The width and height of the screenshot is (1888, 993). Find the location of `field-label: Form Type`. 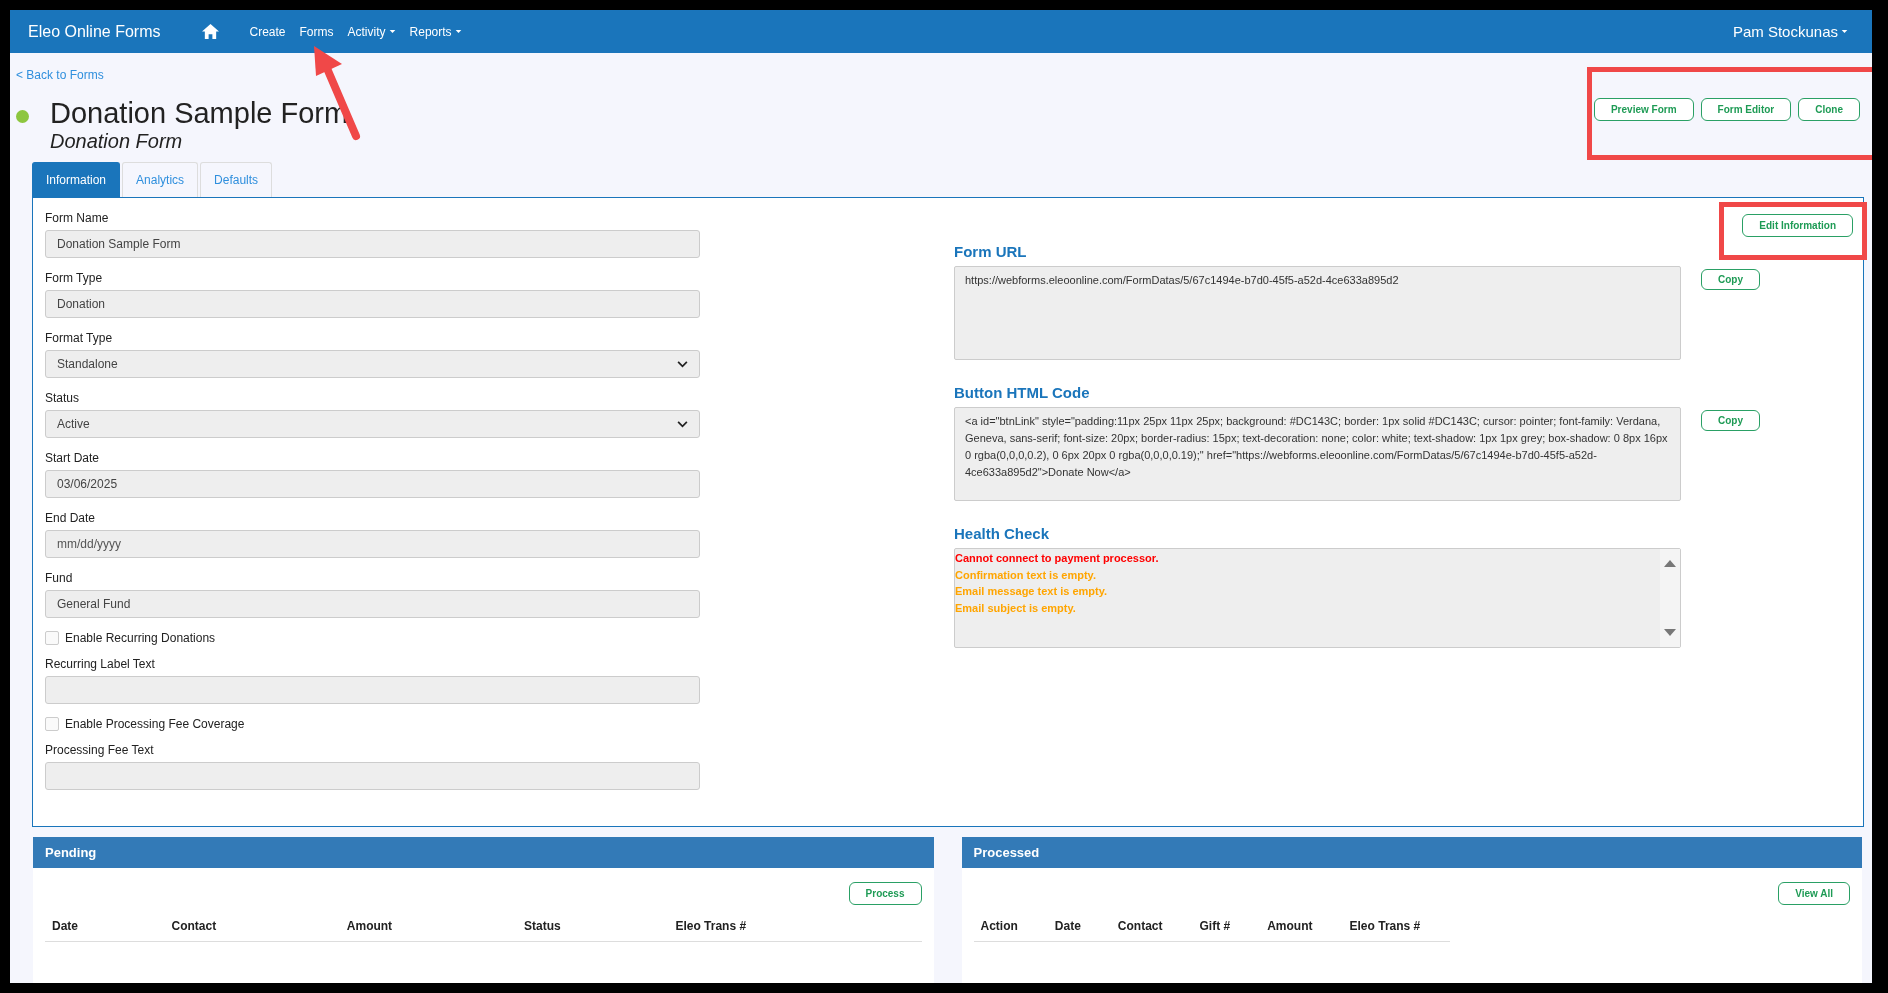

field-label: Form Type is located at coordinates (74, 278).